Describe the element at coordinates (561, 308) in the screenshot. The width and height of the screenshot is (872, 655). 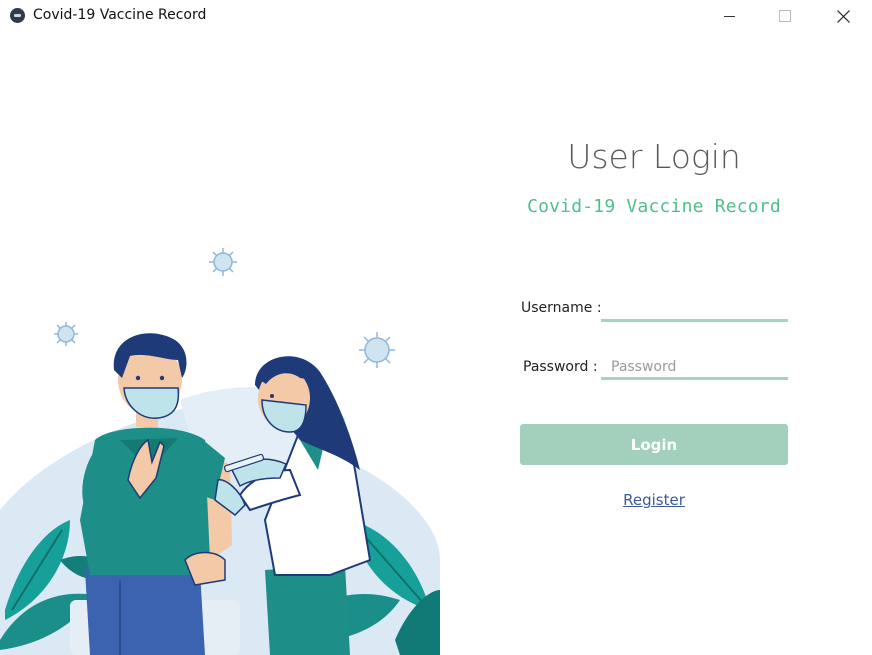
I see `username-label: Username :` at that location.